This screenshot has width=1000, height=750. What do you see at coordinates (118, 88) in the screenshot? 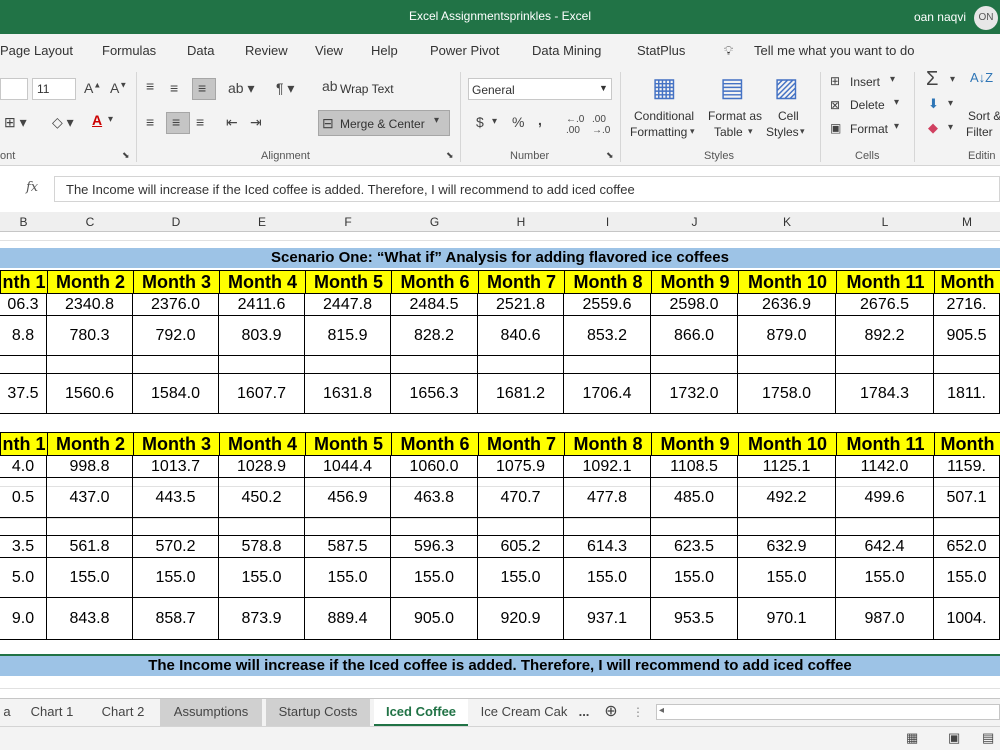
I see `decrease-font-icon: A▼` at bounding box center [118, 88].